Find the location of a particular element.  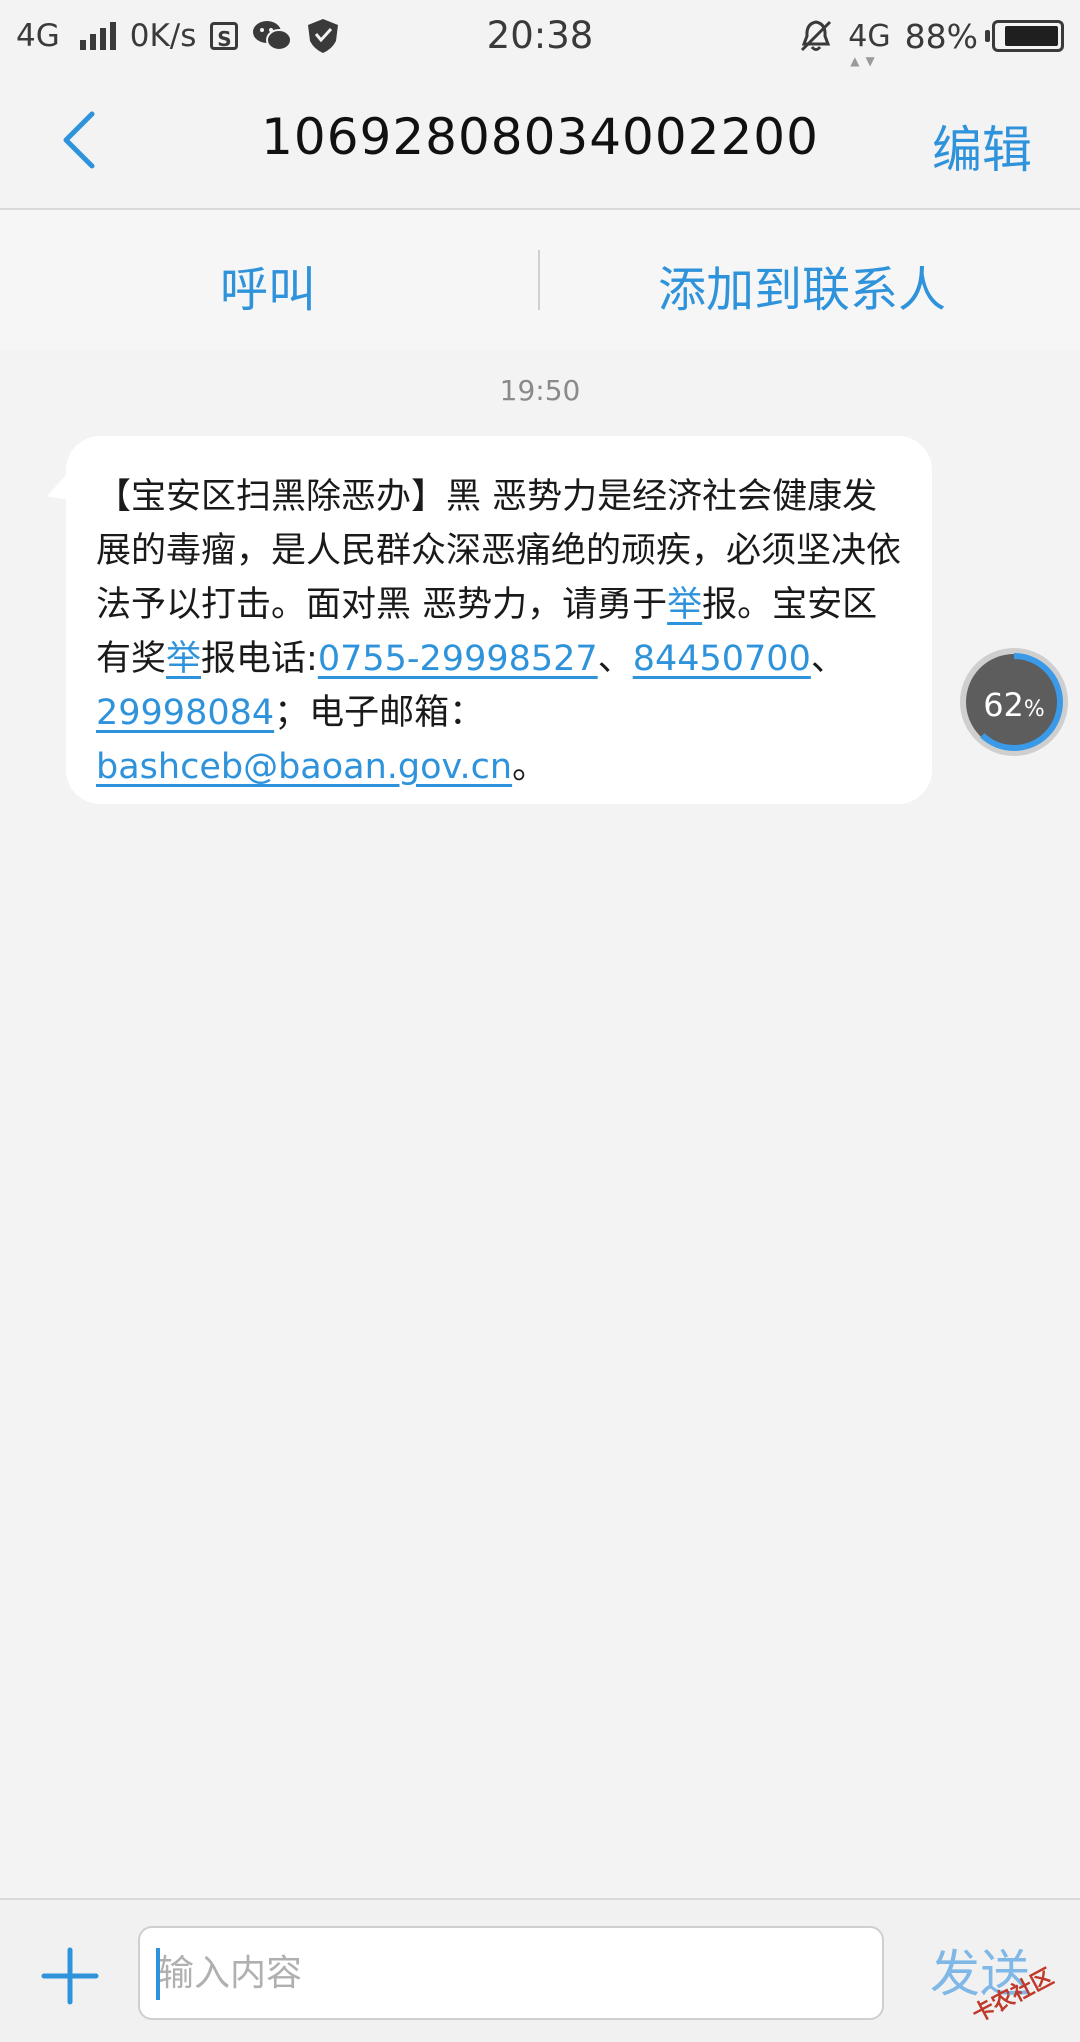

message-input is located at coordinates (511, 1973).